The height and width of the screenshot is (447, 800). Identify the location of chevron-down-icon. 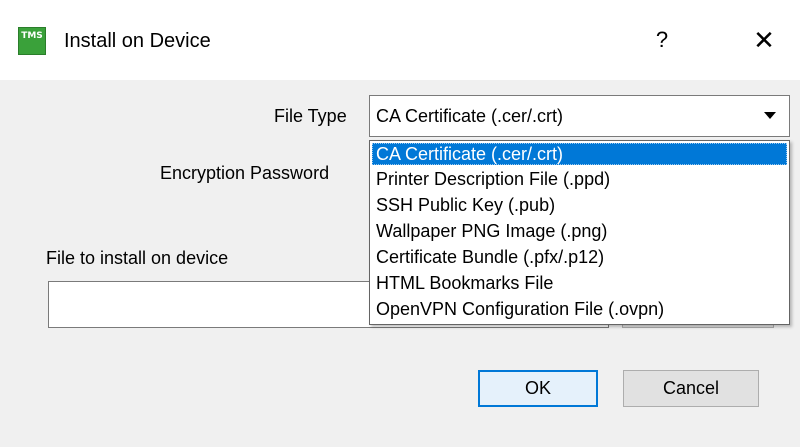
(770, 115).